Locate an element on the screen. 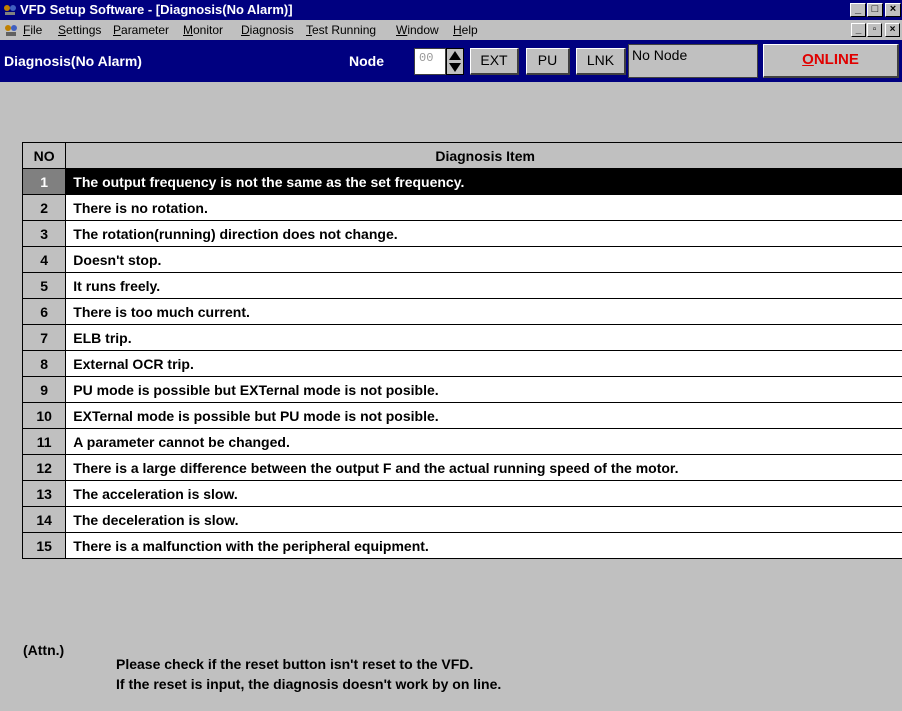  table-row: 11 A parameter cannot be changed. is located at coordinates (461, 441).